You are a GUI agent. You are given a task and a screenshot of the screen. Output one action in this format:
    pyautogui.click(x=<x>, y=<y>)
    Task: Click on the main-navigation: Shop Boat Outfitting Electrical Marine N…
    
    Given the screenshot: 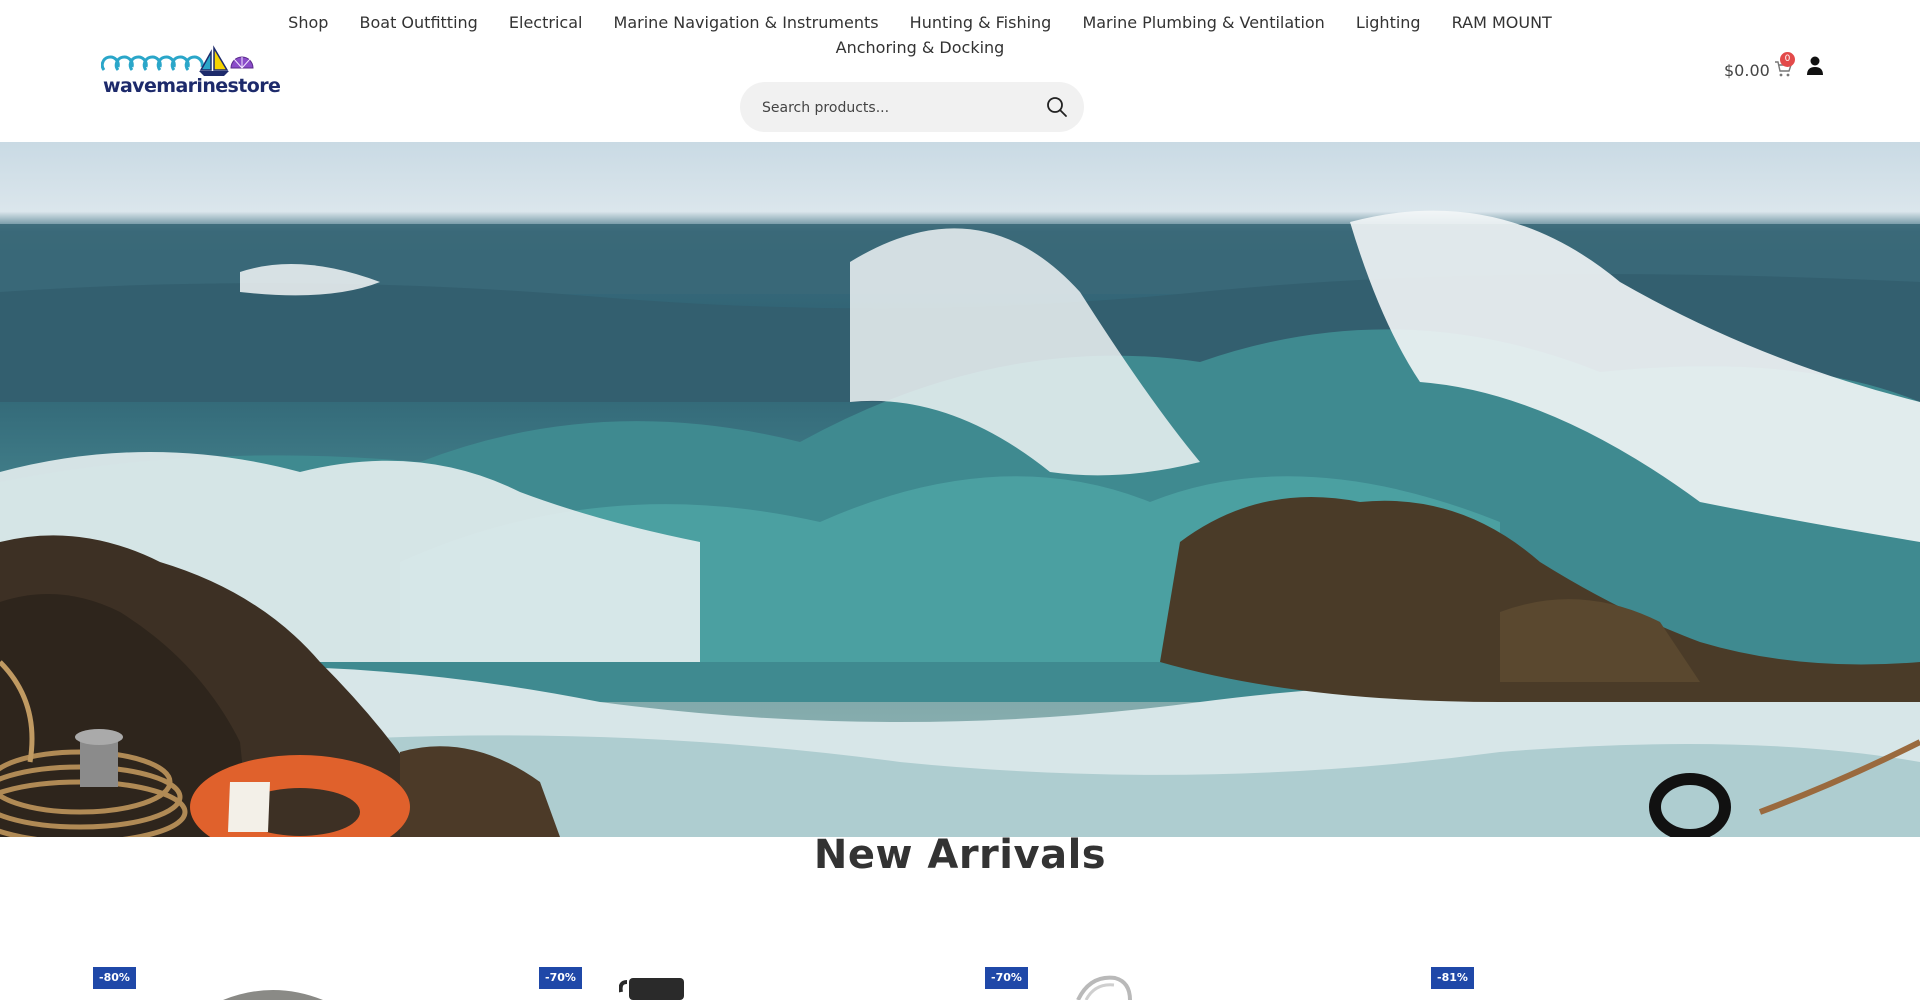 What is the action you would take?
    pyautogui.click(x=920, y=35)
    